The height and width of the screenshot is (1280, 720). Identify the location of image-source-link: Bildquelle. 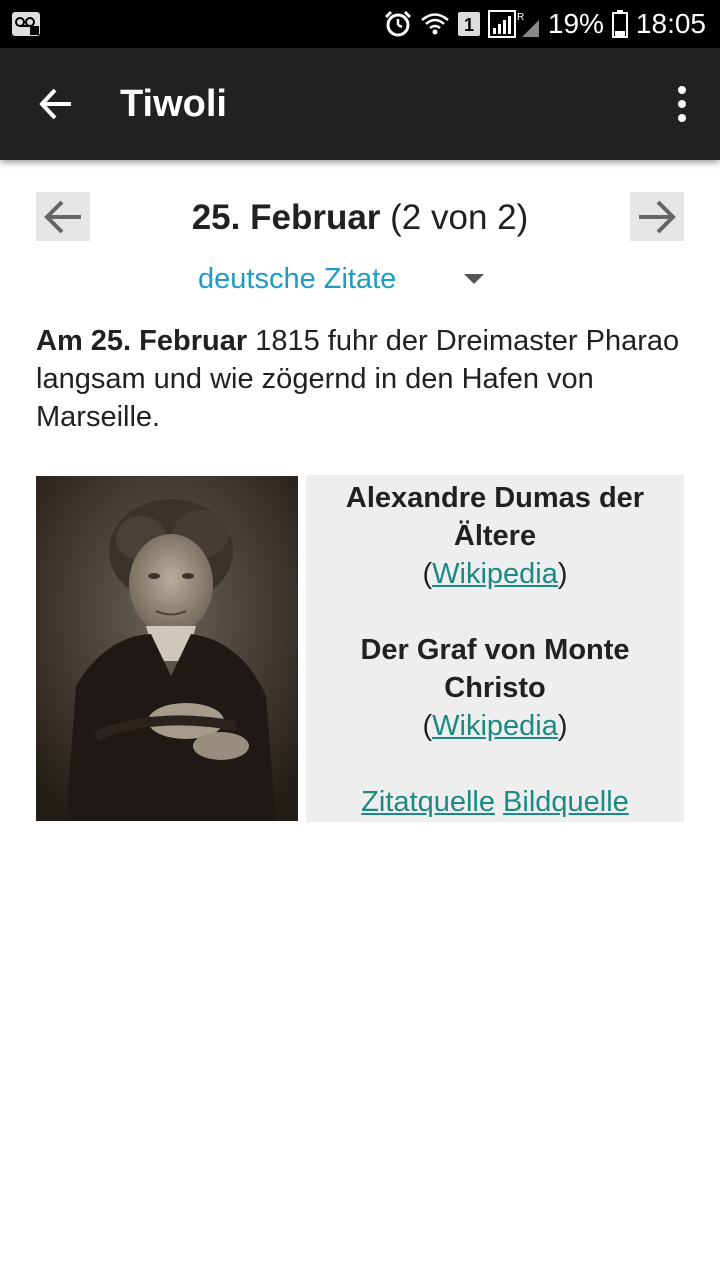
(566, 802).